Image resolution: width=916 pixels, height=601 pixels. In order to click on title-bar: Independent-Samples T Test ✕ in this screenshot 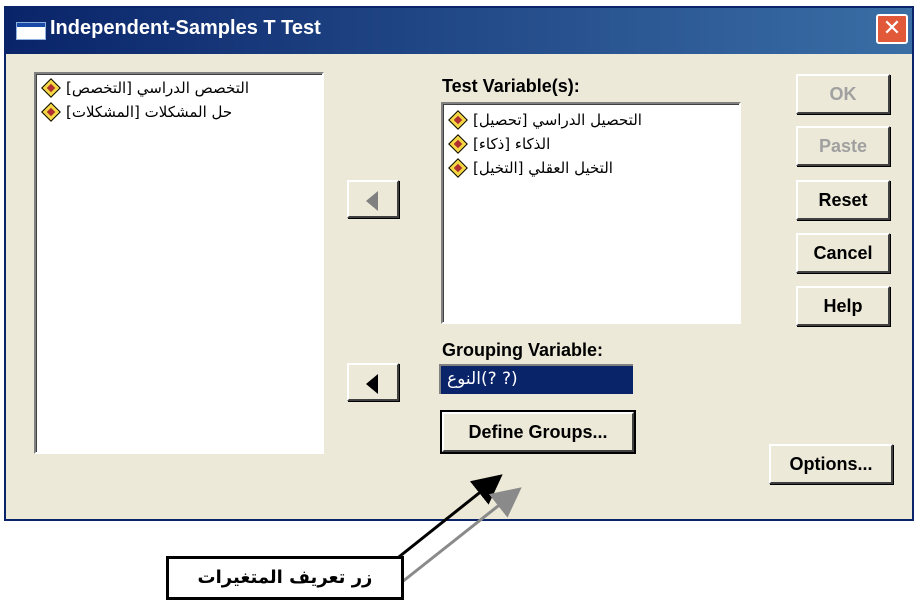, I will do `click(459, 31)`.